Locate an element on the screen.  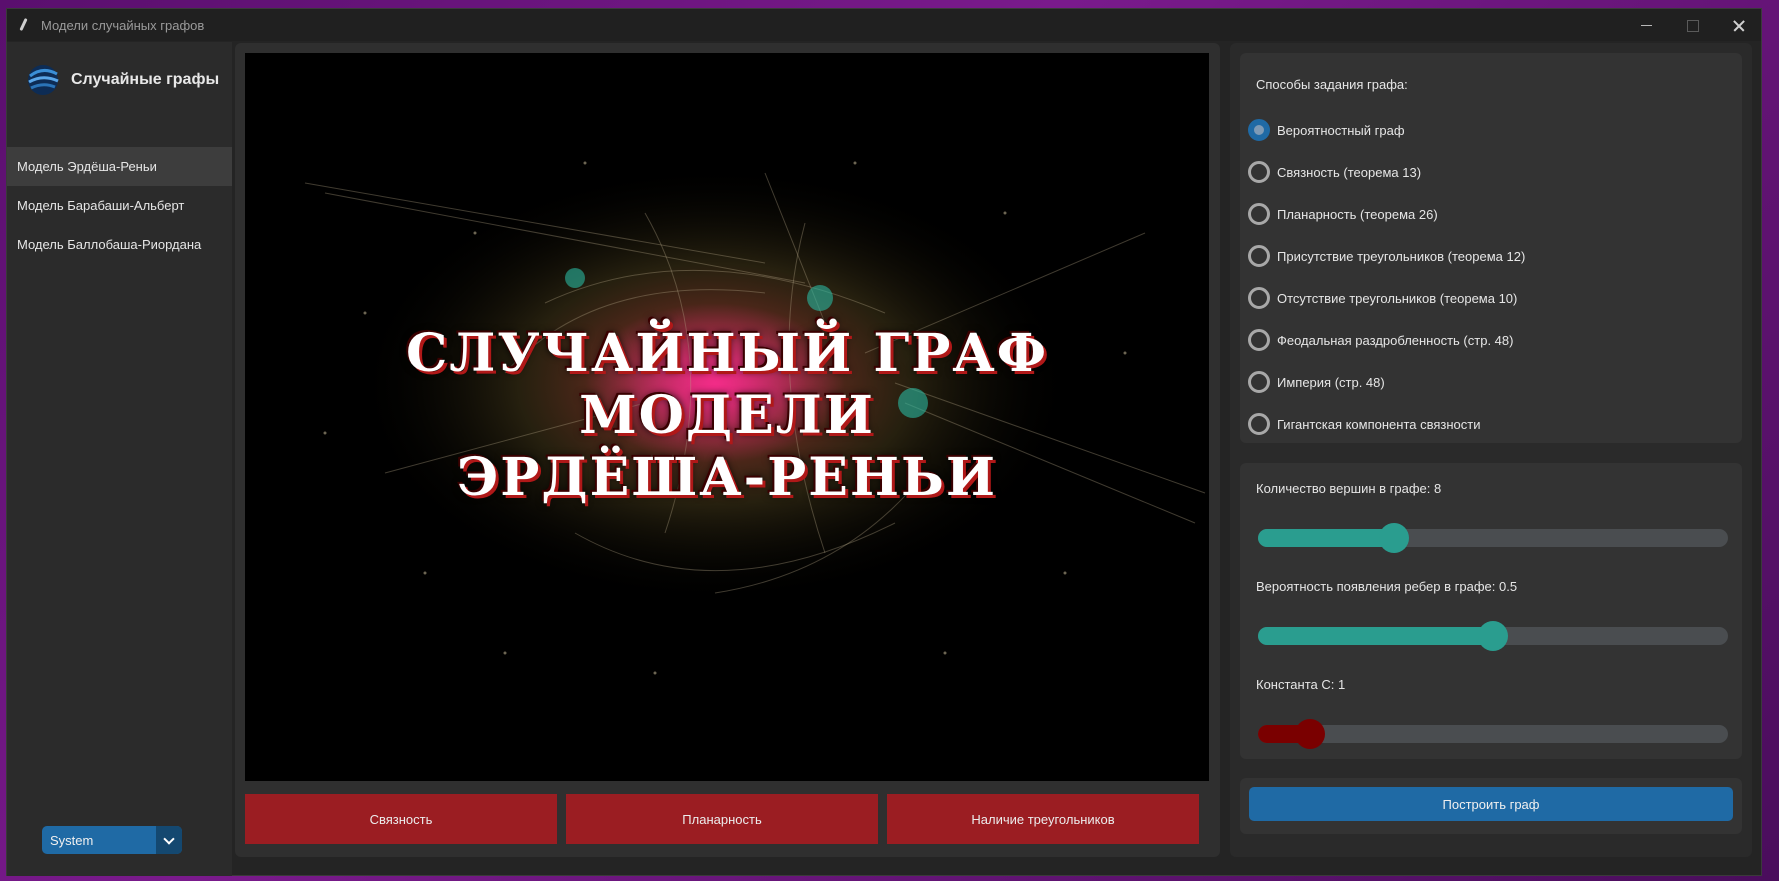
sidebar-item-barabasi-albert: Модель Барабаши-Альберт is located at coordinates (119, 205).